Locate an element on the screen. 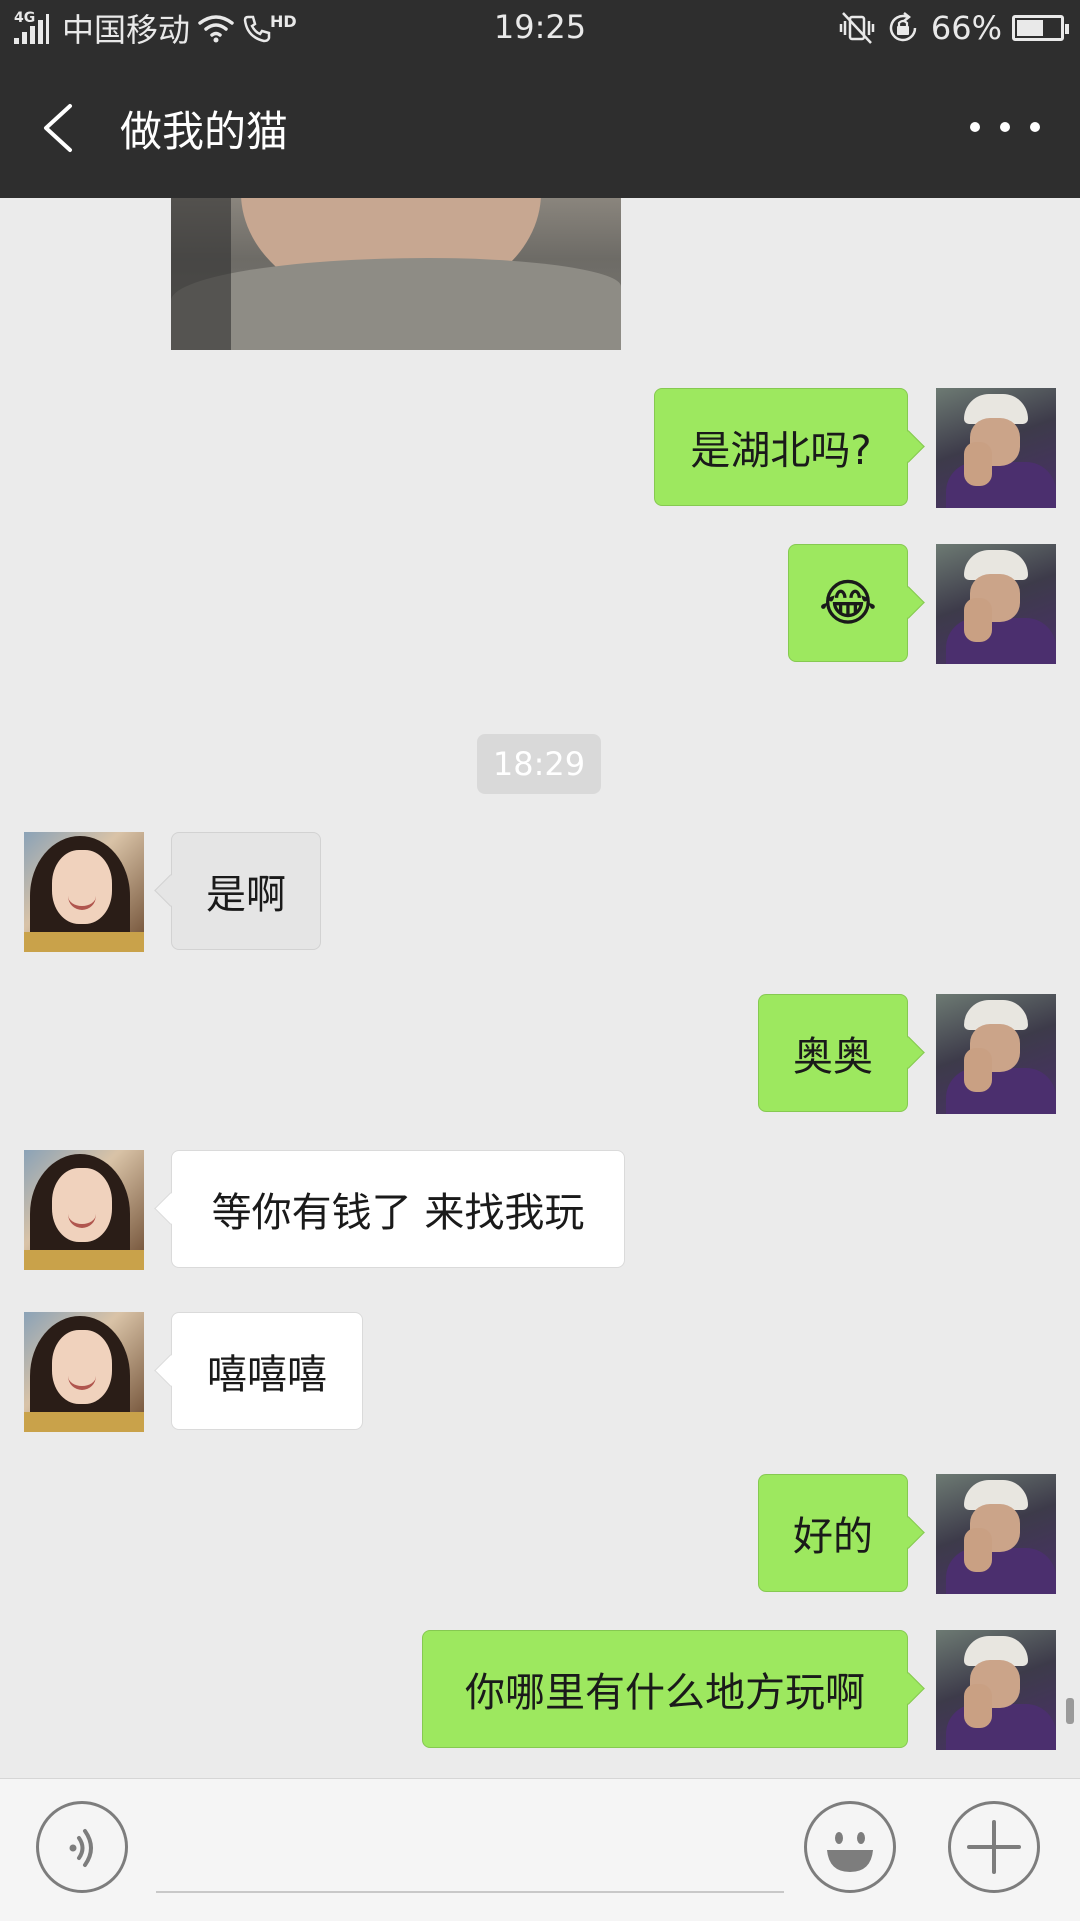 The height and width of the screenshot is (1921, 1080). status-bar: 4G 中国移动 HD 19:25 66% is located at coordinates (540, 28).